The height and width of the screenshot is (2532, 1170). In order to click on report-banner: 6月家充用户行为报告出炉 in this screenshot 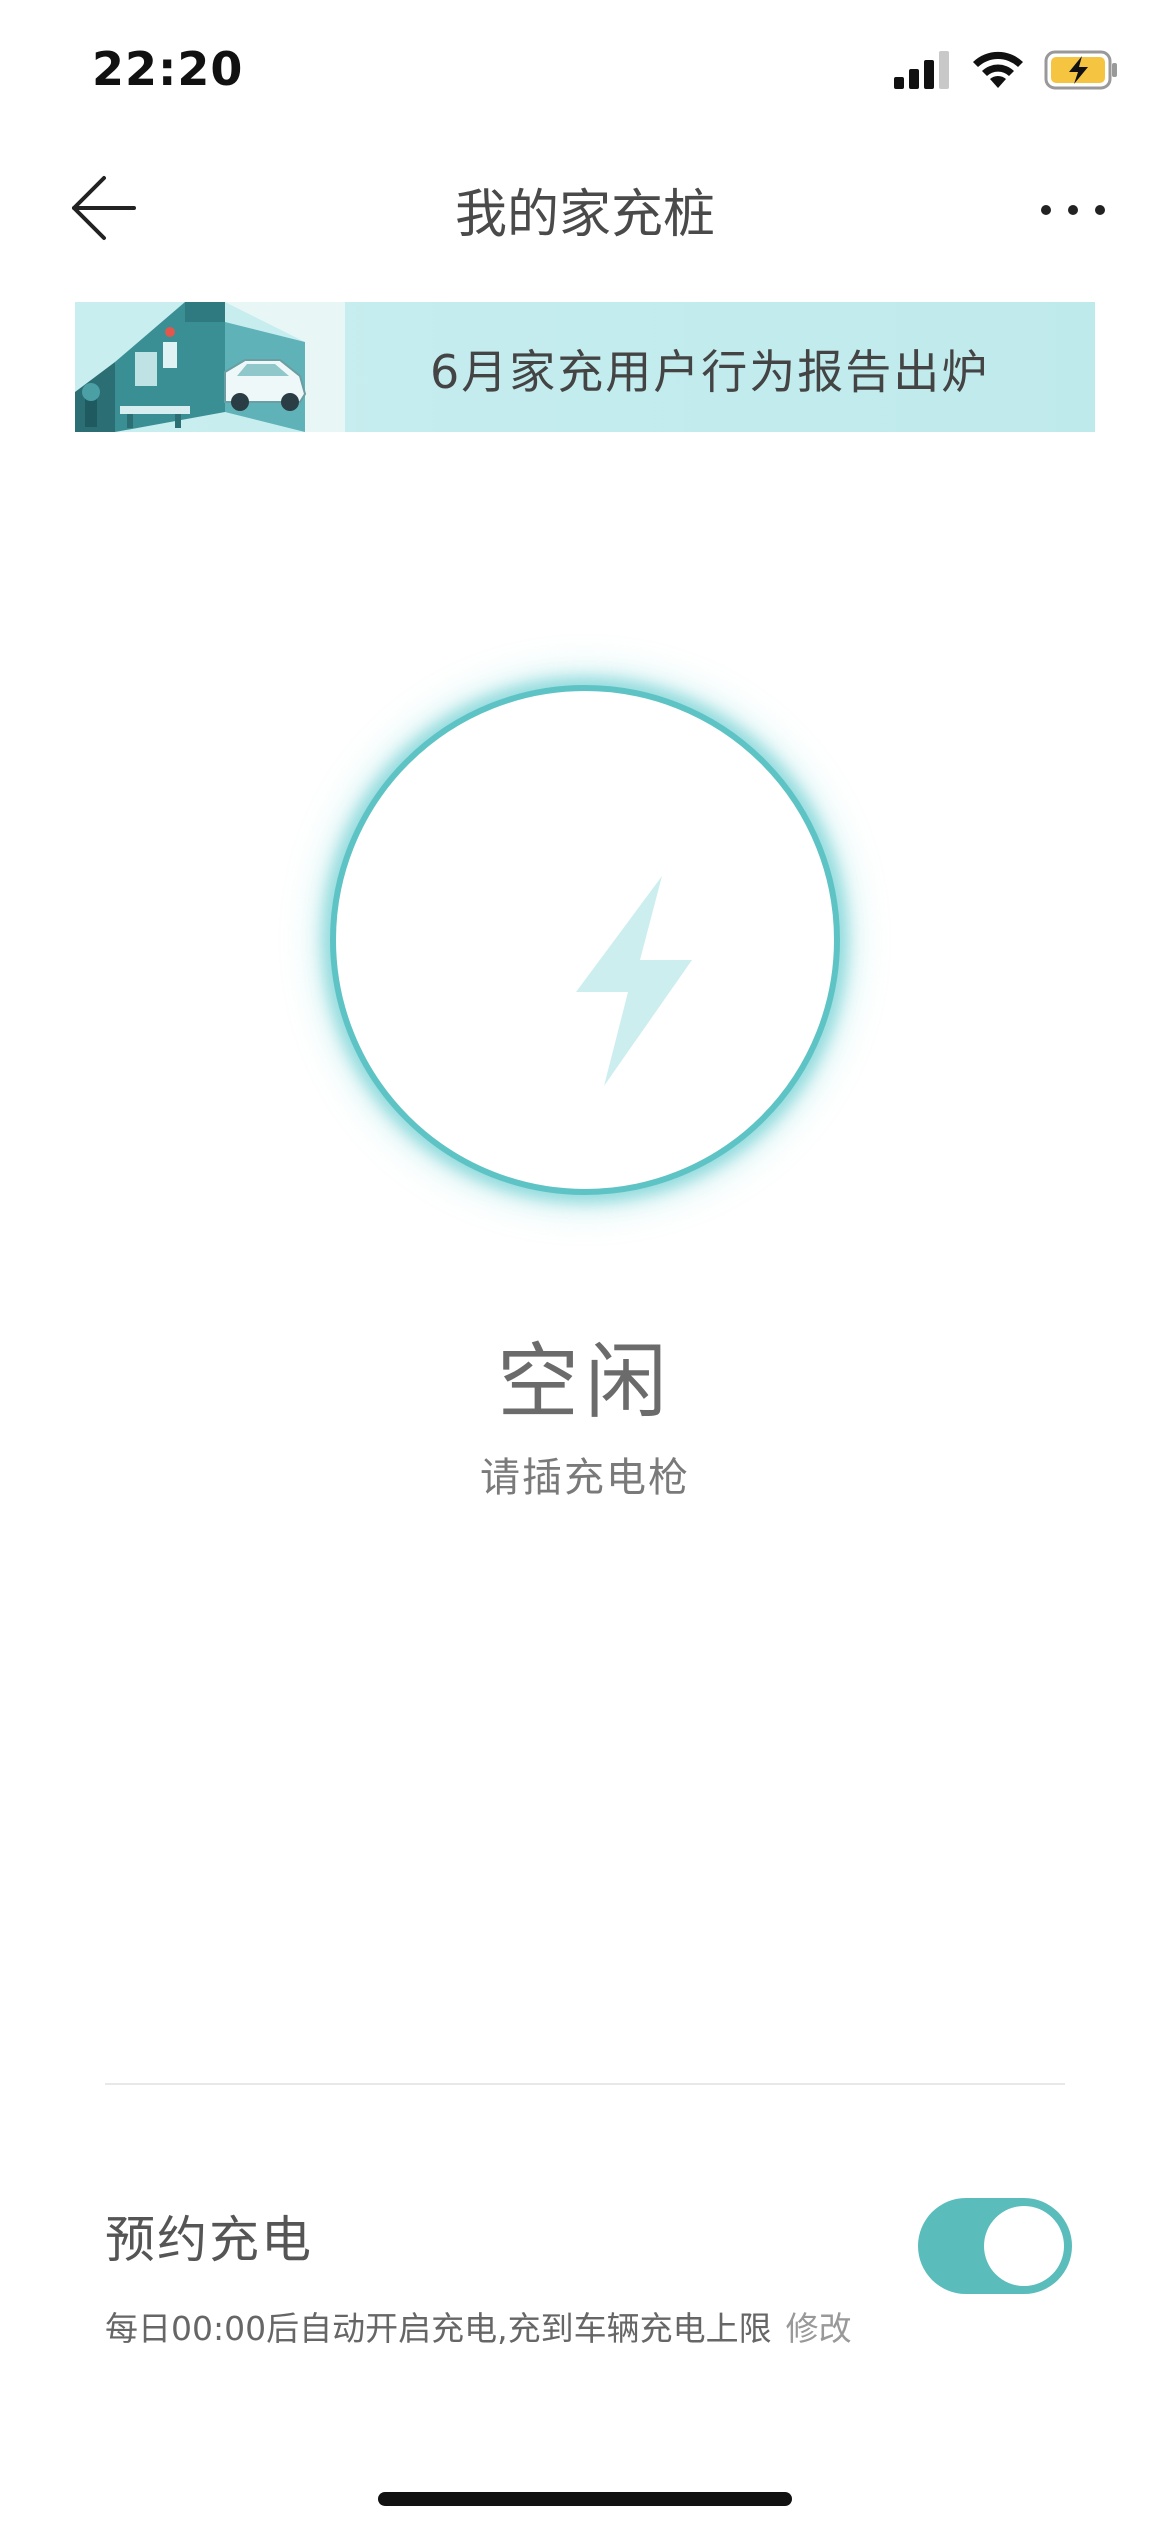, I will do `click(585, 367)`.